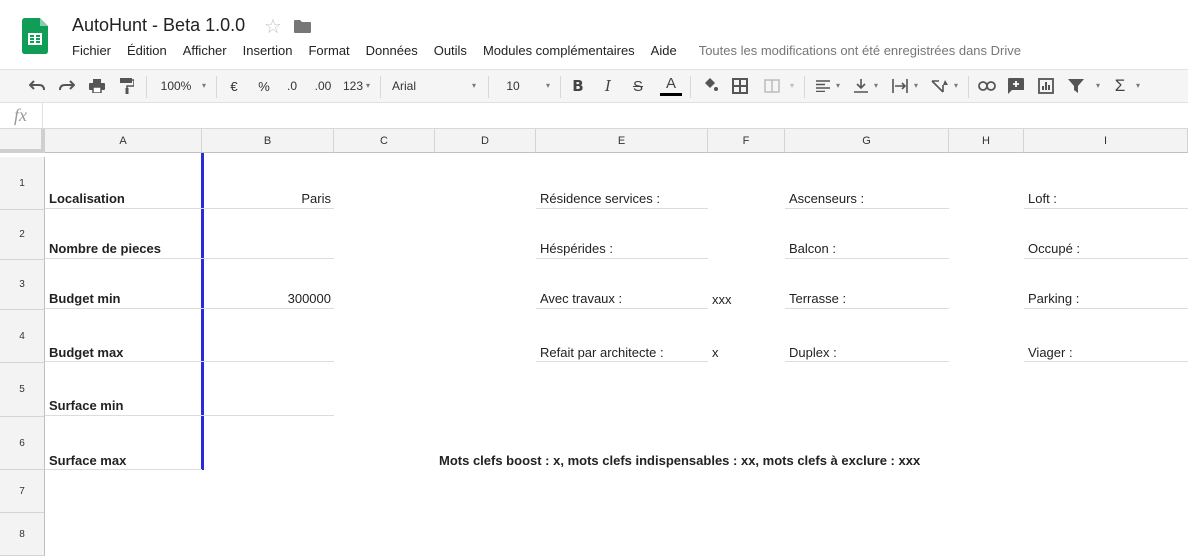 This screenshot has width=1188, height=556. I want to click on cell-e2: Héspérides :, so click(576, 249).